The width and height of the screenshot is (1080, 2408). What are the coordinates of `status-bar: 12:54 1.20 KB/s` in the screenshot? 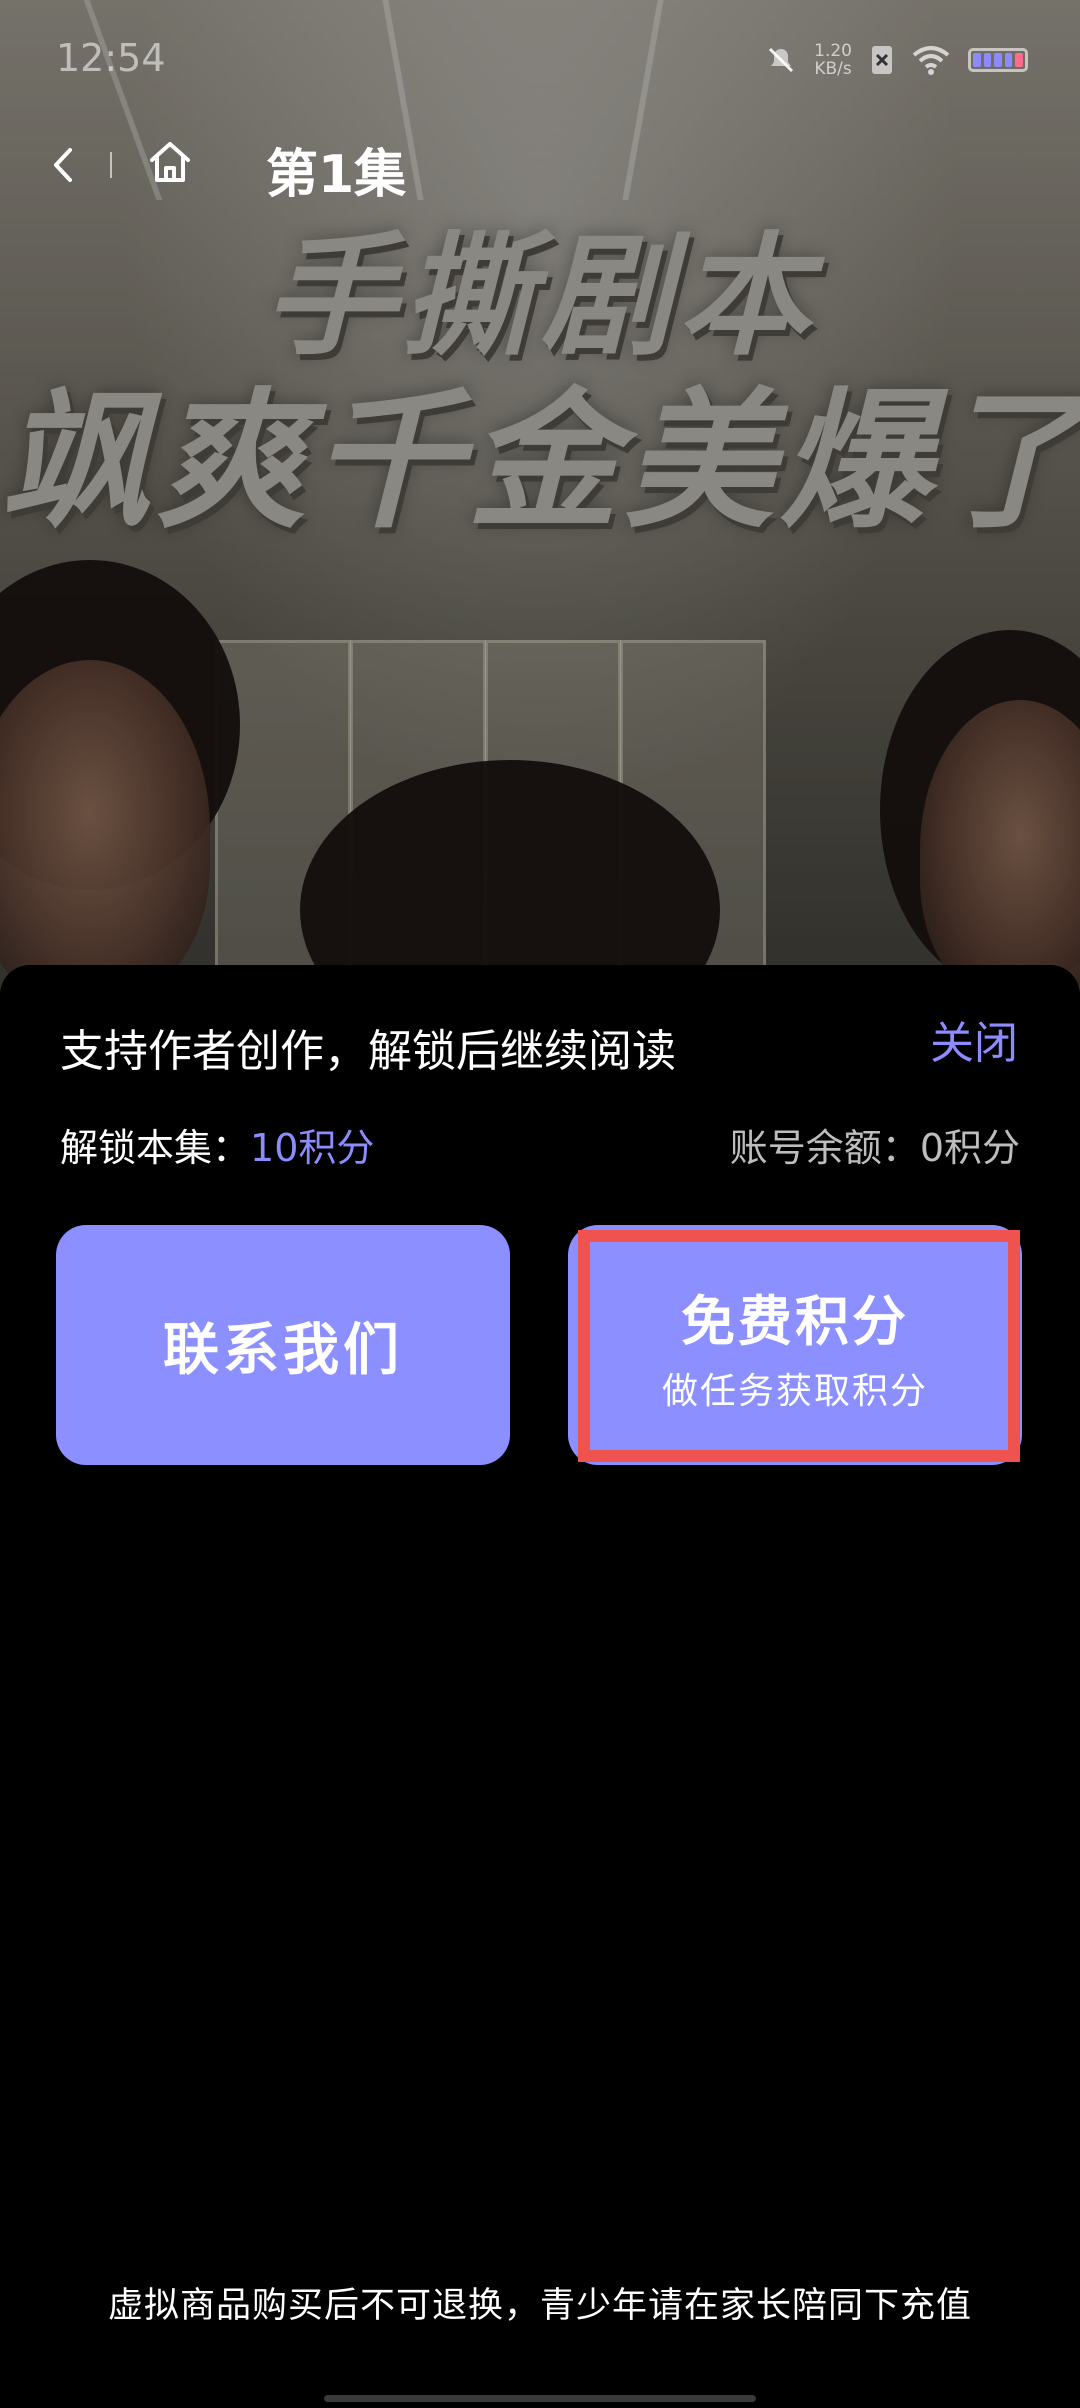 It's located at (540, 60).